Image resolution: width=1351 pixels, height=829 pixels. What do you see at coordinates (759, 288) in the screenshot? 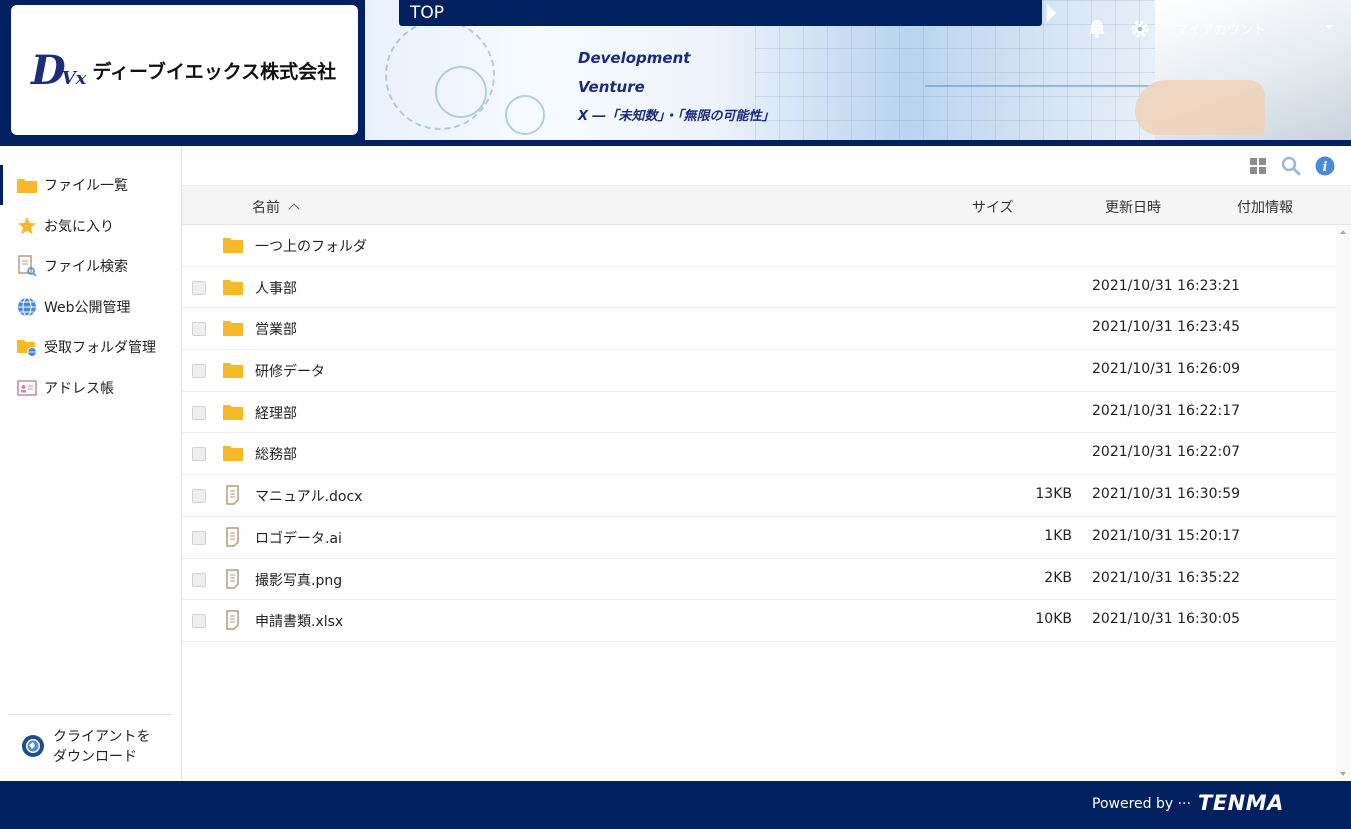
I see `folder-row: 人事部 2021/10/31 16:23:21` at bounding box center [759, 288].